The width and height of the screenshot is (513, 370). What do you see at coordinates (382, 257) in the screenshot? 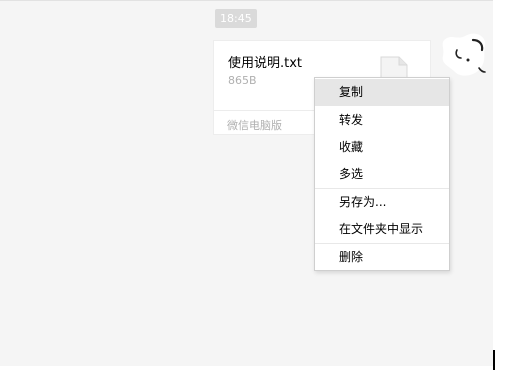
I see `menu-item-delete: 删除` at bounding box center [382, 257].